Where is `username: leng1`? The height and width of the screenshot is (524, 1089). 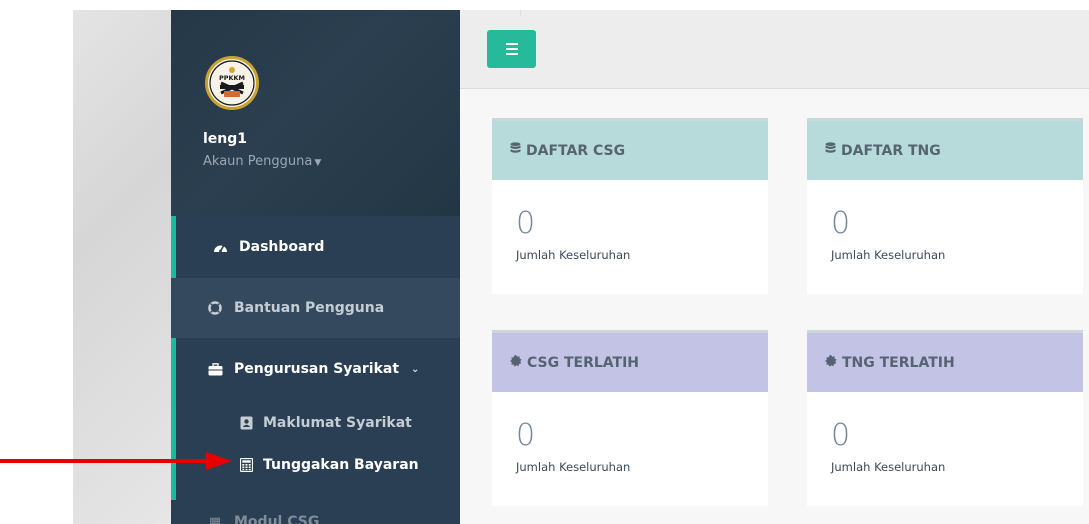 username: leng1 is located at coordinates (225, 139).